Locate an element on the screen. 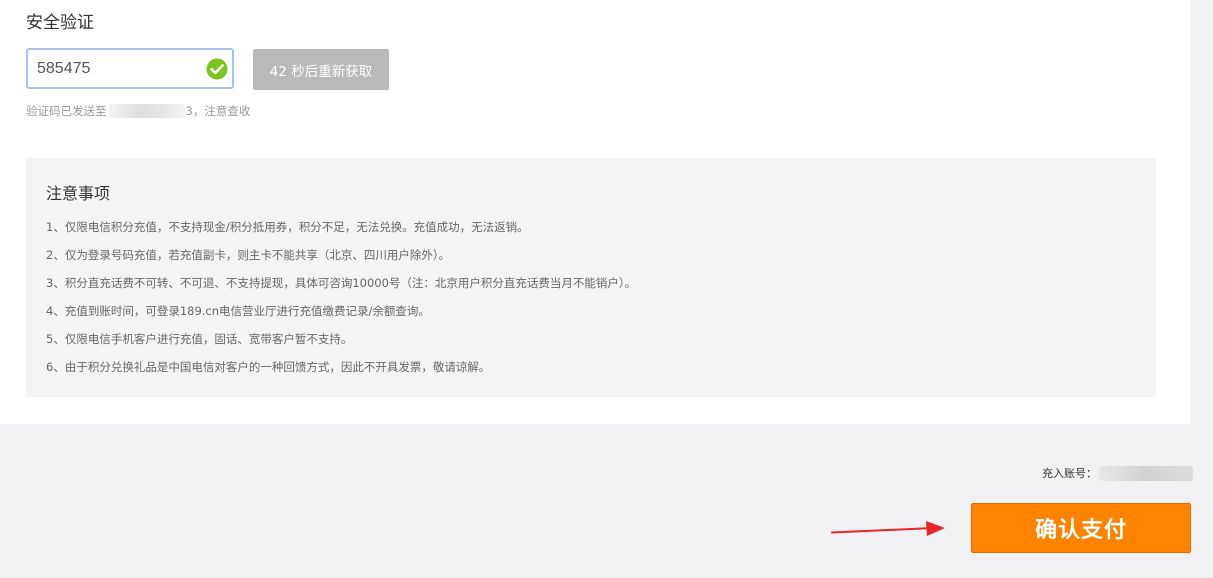  masked-phone-number is located at coordinates (146, 111).